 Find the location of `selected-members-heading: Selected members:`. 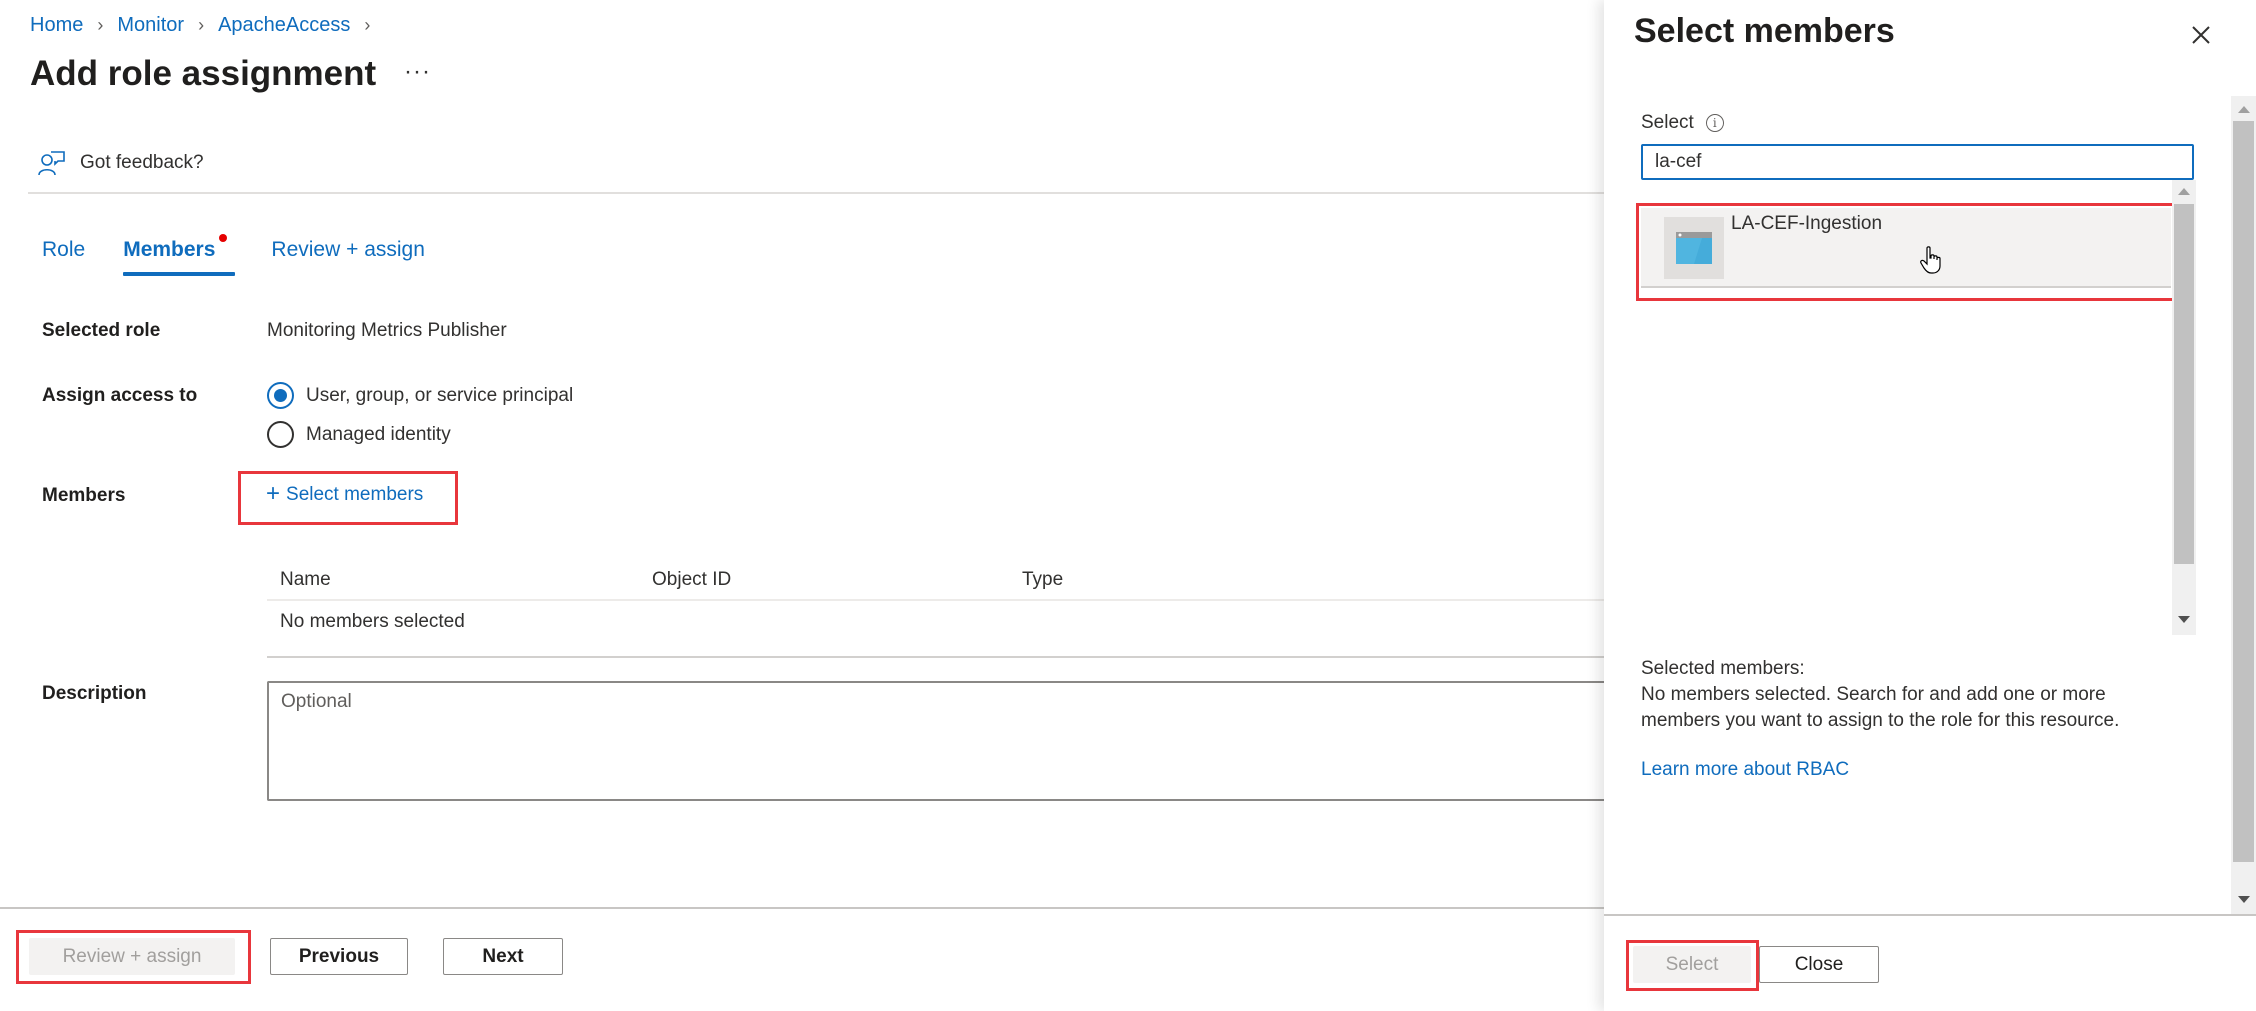

selected-members-heading: Selected members: is located at coordinates (1723, 668).